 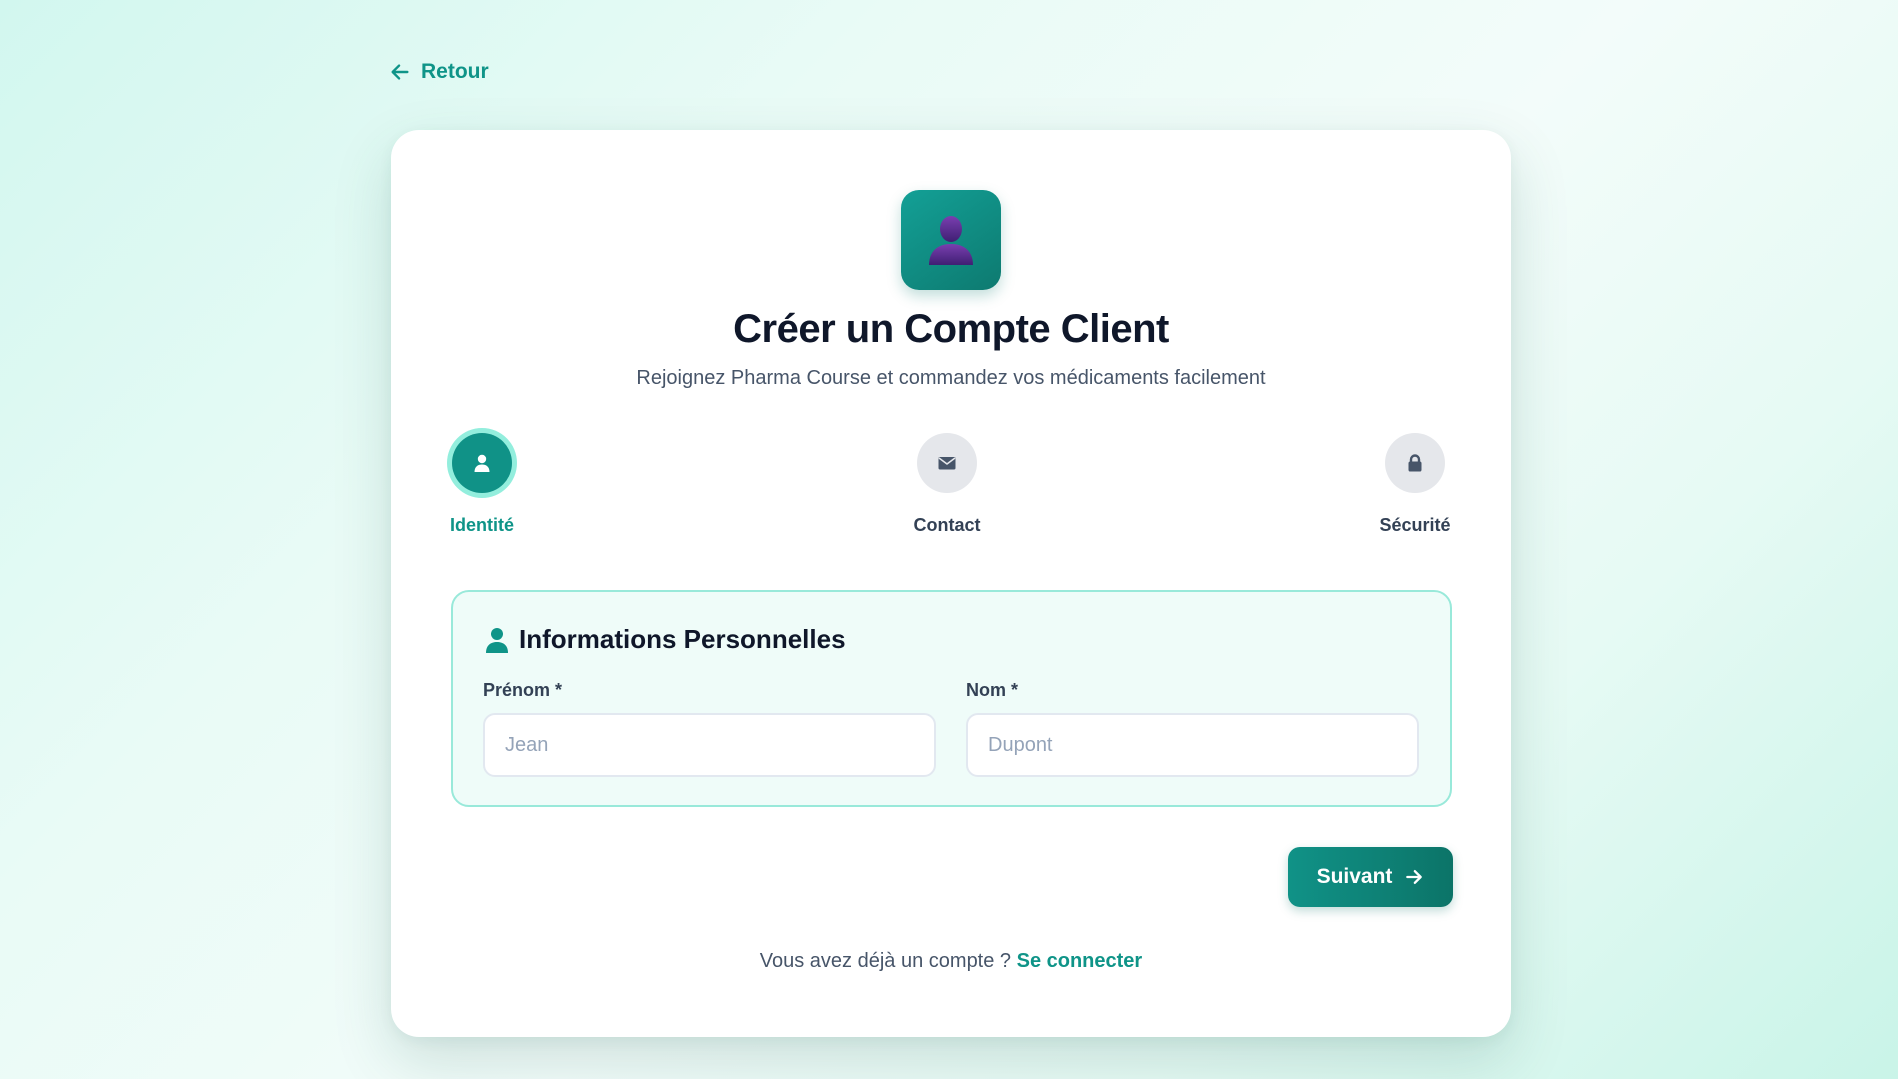 I want to click on page-title: Créer un Compte Client, so click(x=951, y=329).